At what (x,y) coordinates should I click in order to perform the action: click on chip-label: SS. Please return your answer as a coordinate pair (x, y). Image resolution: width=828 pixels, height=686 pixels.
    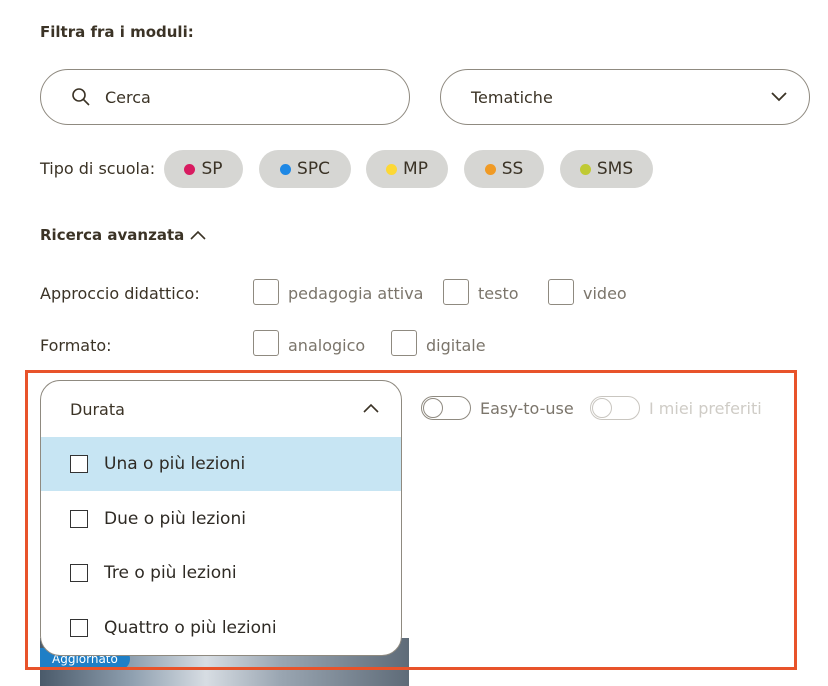
    Looking at the image, I should click on (512, 169).